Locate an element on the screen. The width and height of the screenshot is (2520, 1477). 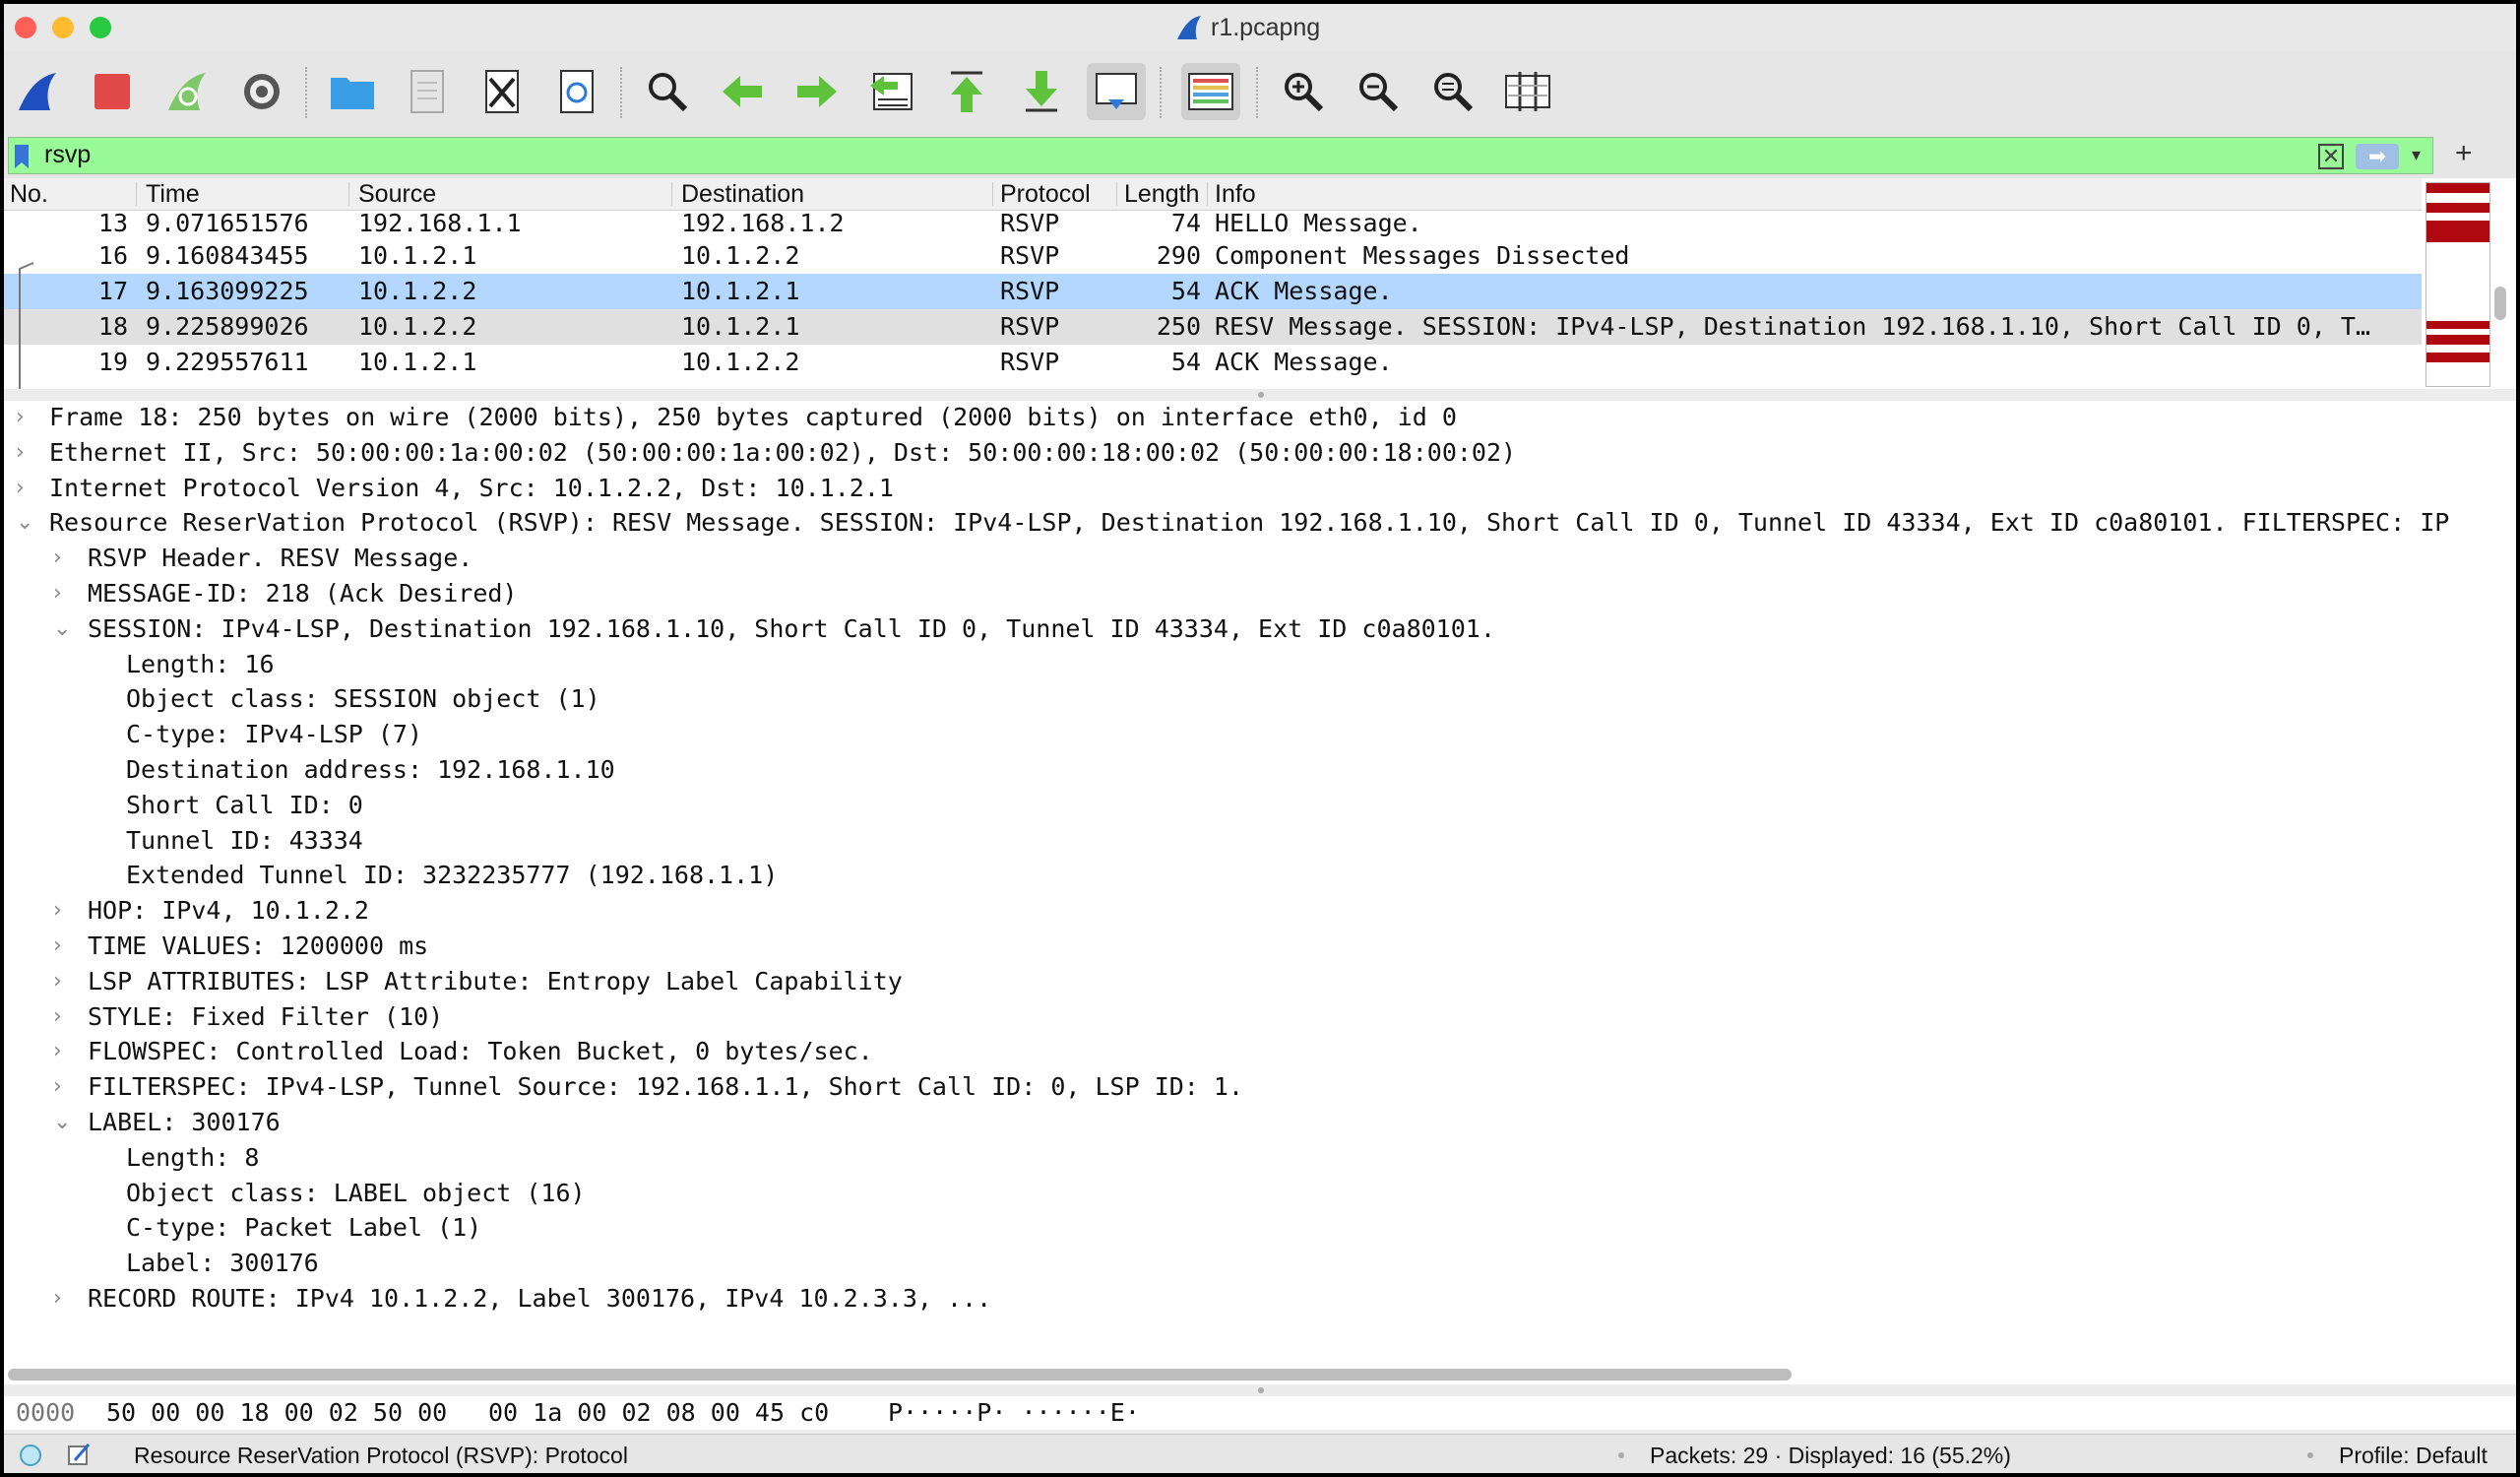
status-profile: Profile: Default is located at coordinates (2413, 1456).